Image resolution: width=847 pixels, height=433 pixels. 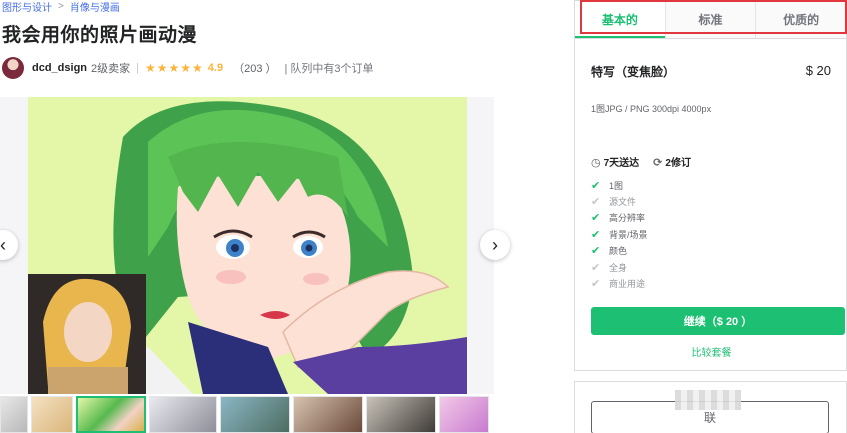 What do you see at coordinates (711, 71) in the screenshot?
I see `package-header: 特写（变焦脸） $ 20` at bounding box center [711, 71].